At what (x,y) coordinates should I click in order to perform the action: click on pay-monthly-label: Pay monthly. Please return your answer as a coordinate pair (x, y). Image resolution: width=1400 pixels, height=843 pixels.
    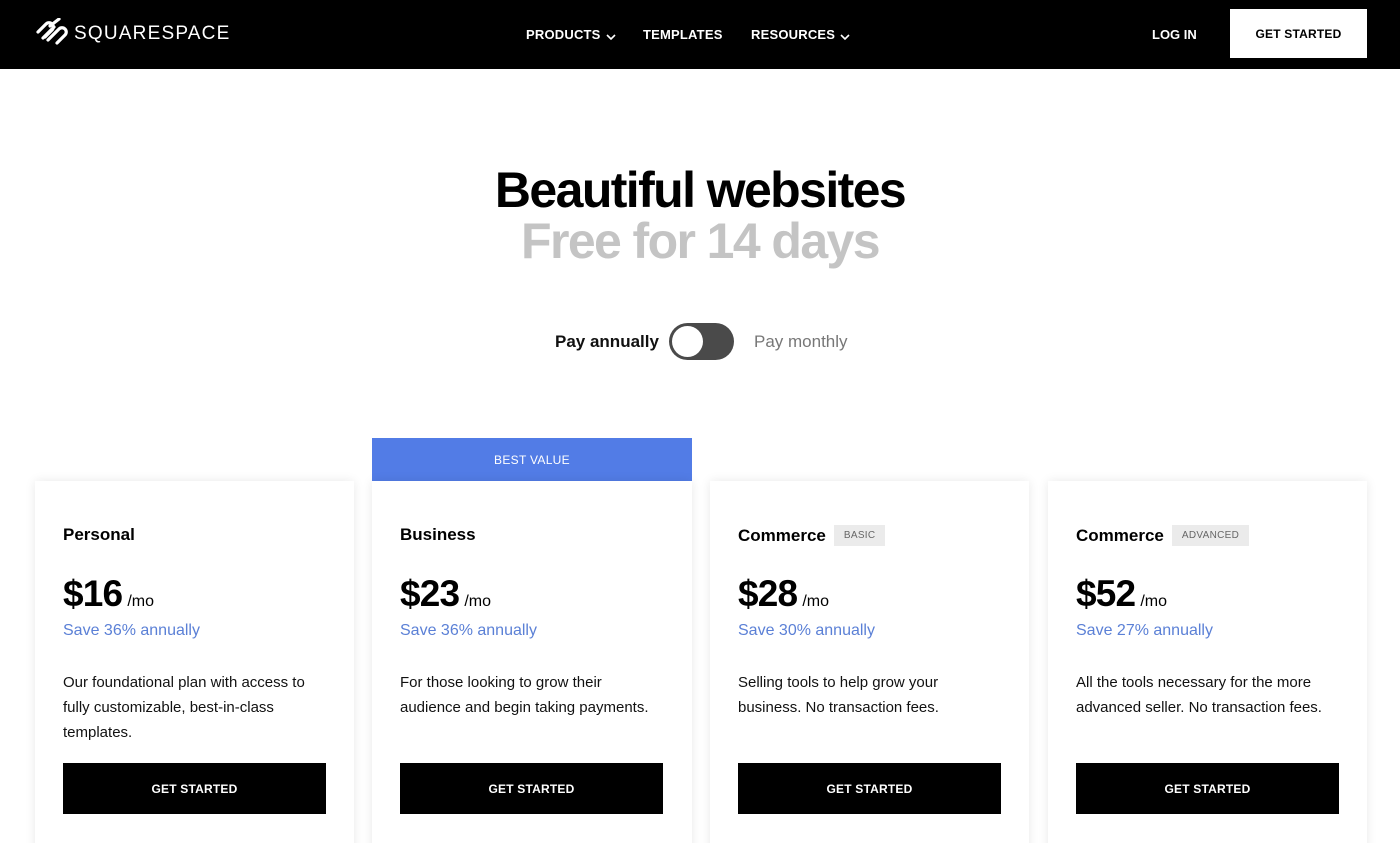
    Looking at the image, I should click on (801, 342).